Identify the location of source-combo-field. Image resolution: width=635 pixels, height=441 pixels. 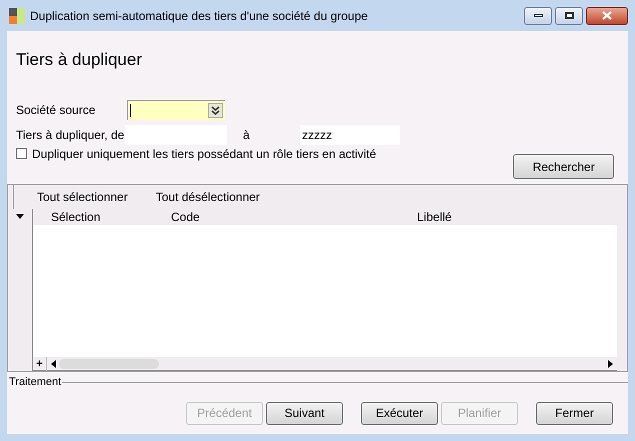
(176, 110).